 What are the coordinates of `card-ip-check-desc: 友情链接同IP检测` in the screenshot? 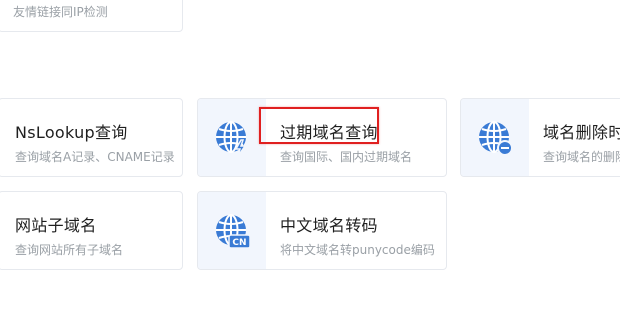 It's located at (60, 12).